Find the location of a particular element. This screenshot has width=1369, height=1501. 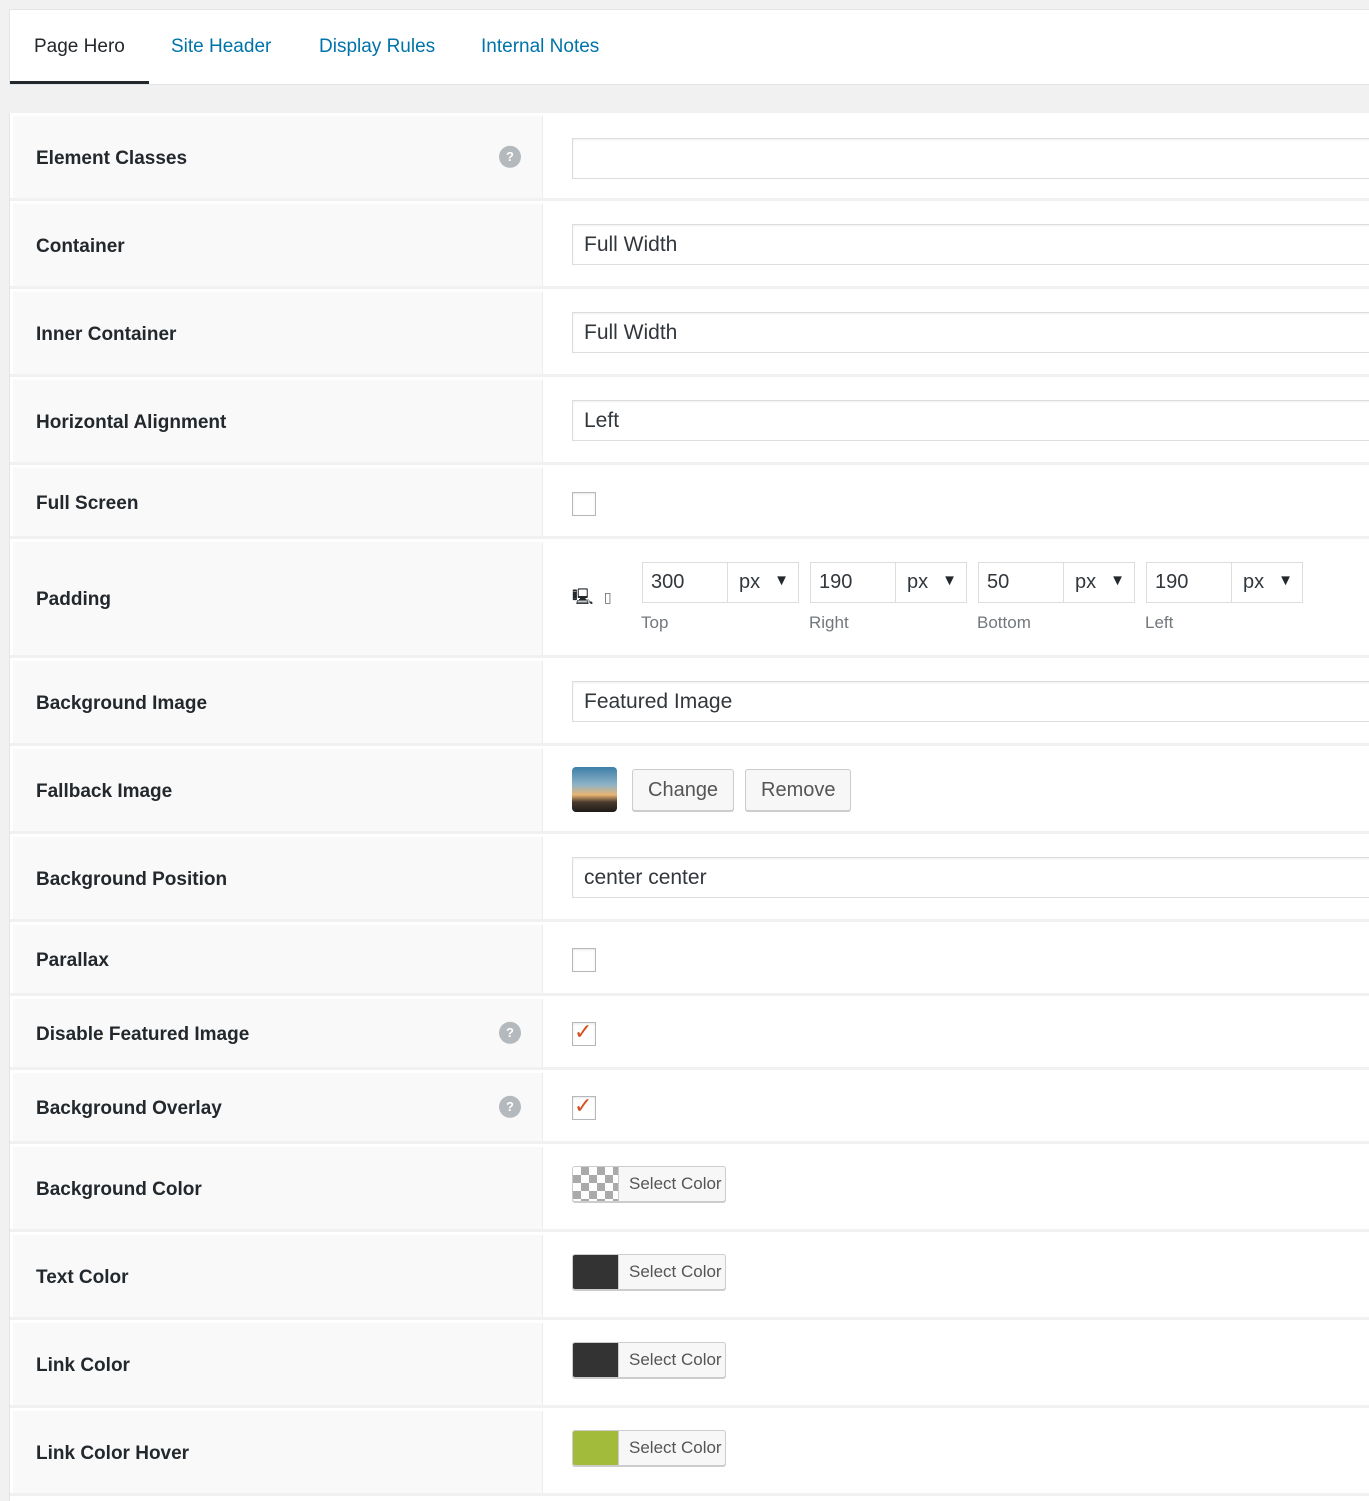

row-full-screen: Full Screen is located at coordinates (689, 502).